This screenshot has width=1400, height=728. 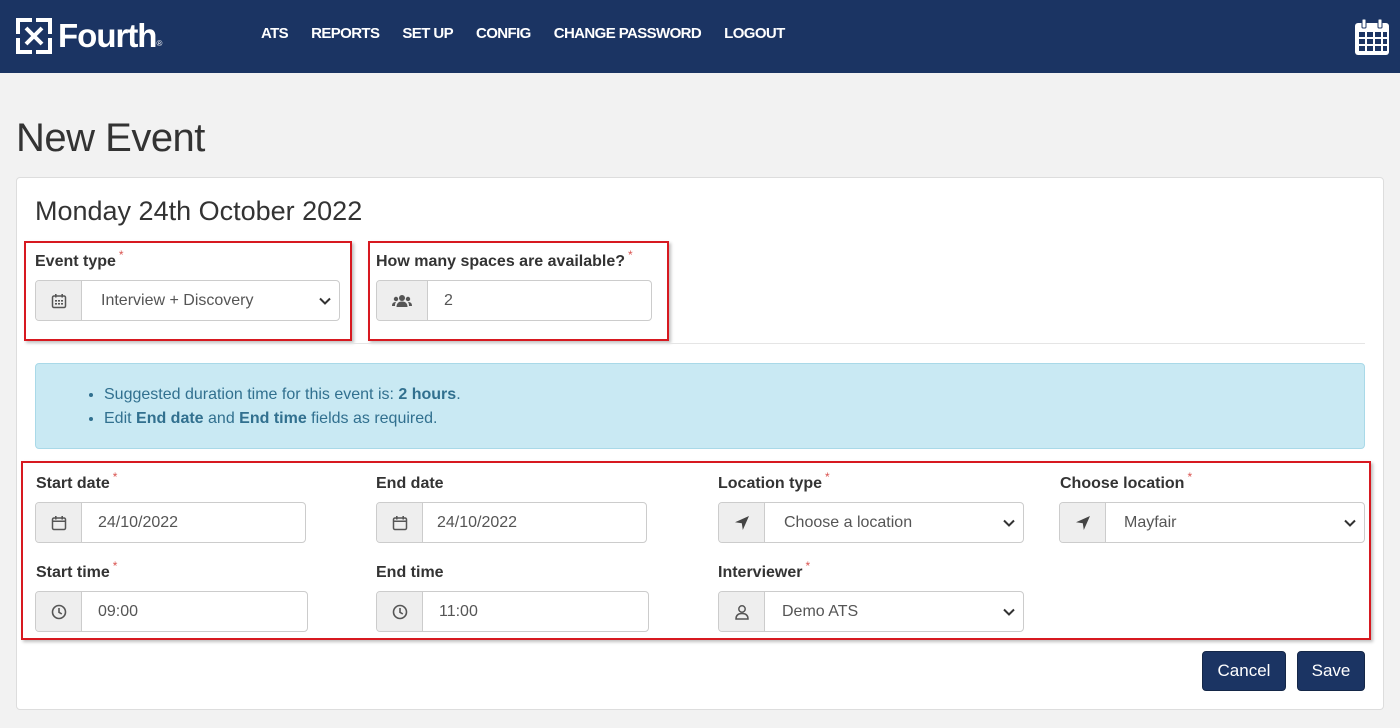 I want to click on section-divider, so click(x=700, y=343).